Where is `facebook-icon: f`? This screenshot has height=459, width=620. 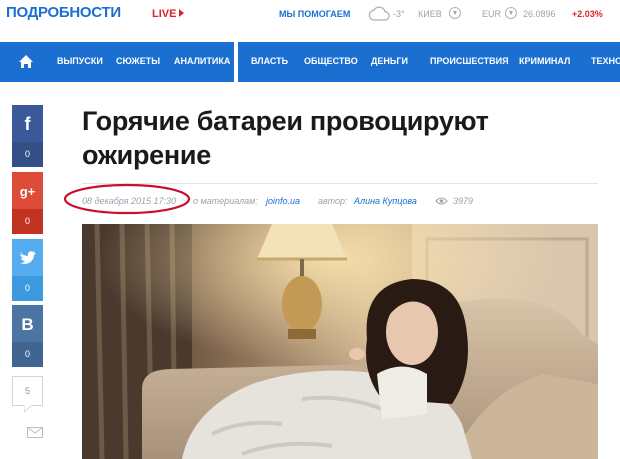 facebook-icon: f is located at coordinates (27, 123).